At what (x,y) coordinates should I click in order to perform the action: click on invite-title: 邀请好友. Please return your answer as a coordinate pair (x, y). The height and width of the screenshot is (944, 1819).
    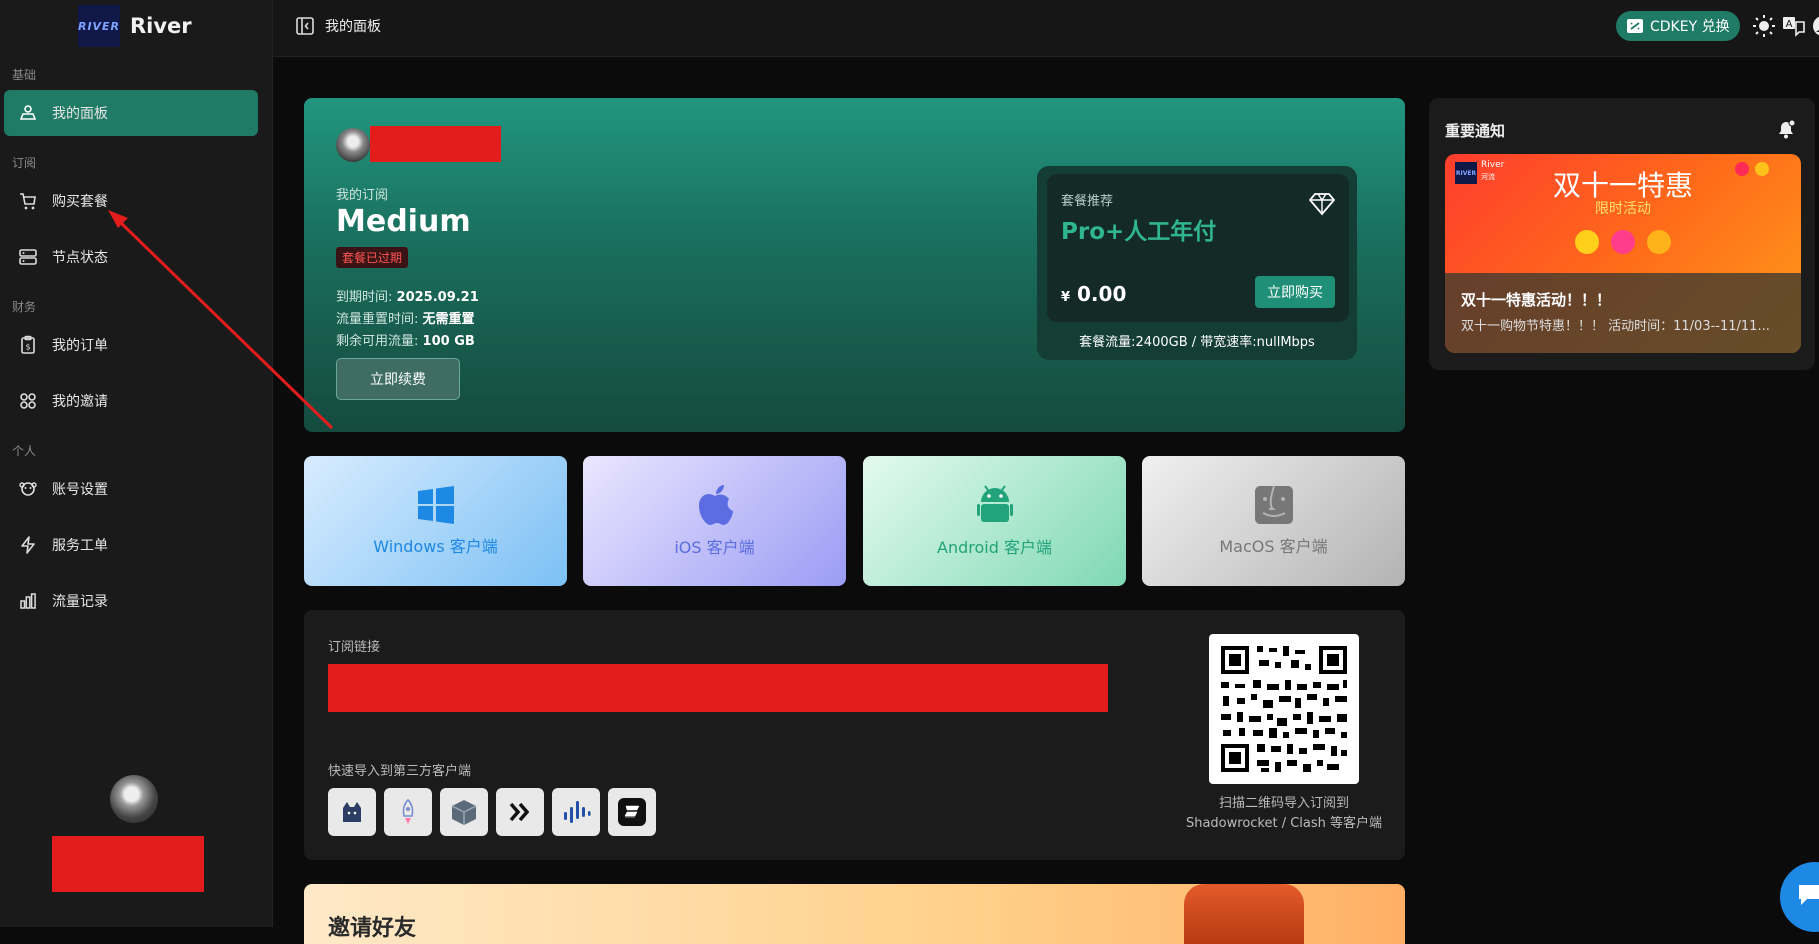
    Looking at the image, I should click on (372, 928).